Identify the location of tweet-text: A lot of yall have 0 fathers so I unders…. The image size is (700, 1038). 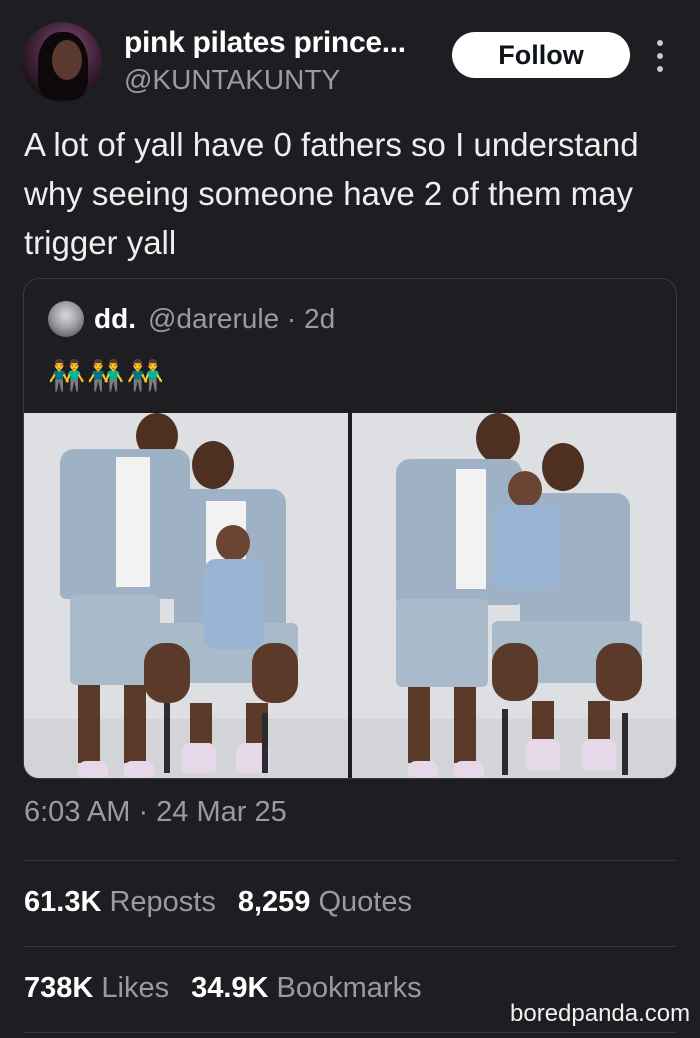
(331, 193).